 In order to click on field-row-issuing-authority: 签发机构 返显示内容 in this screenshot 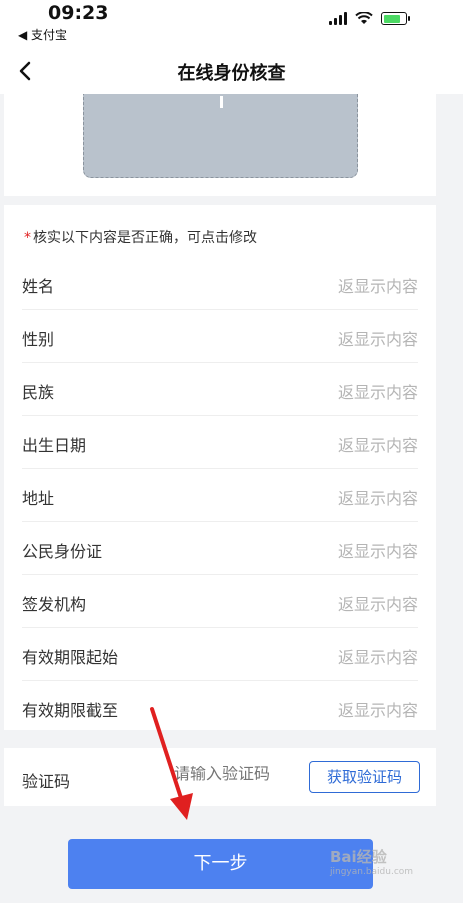, I will do `click(220, 601)`.